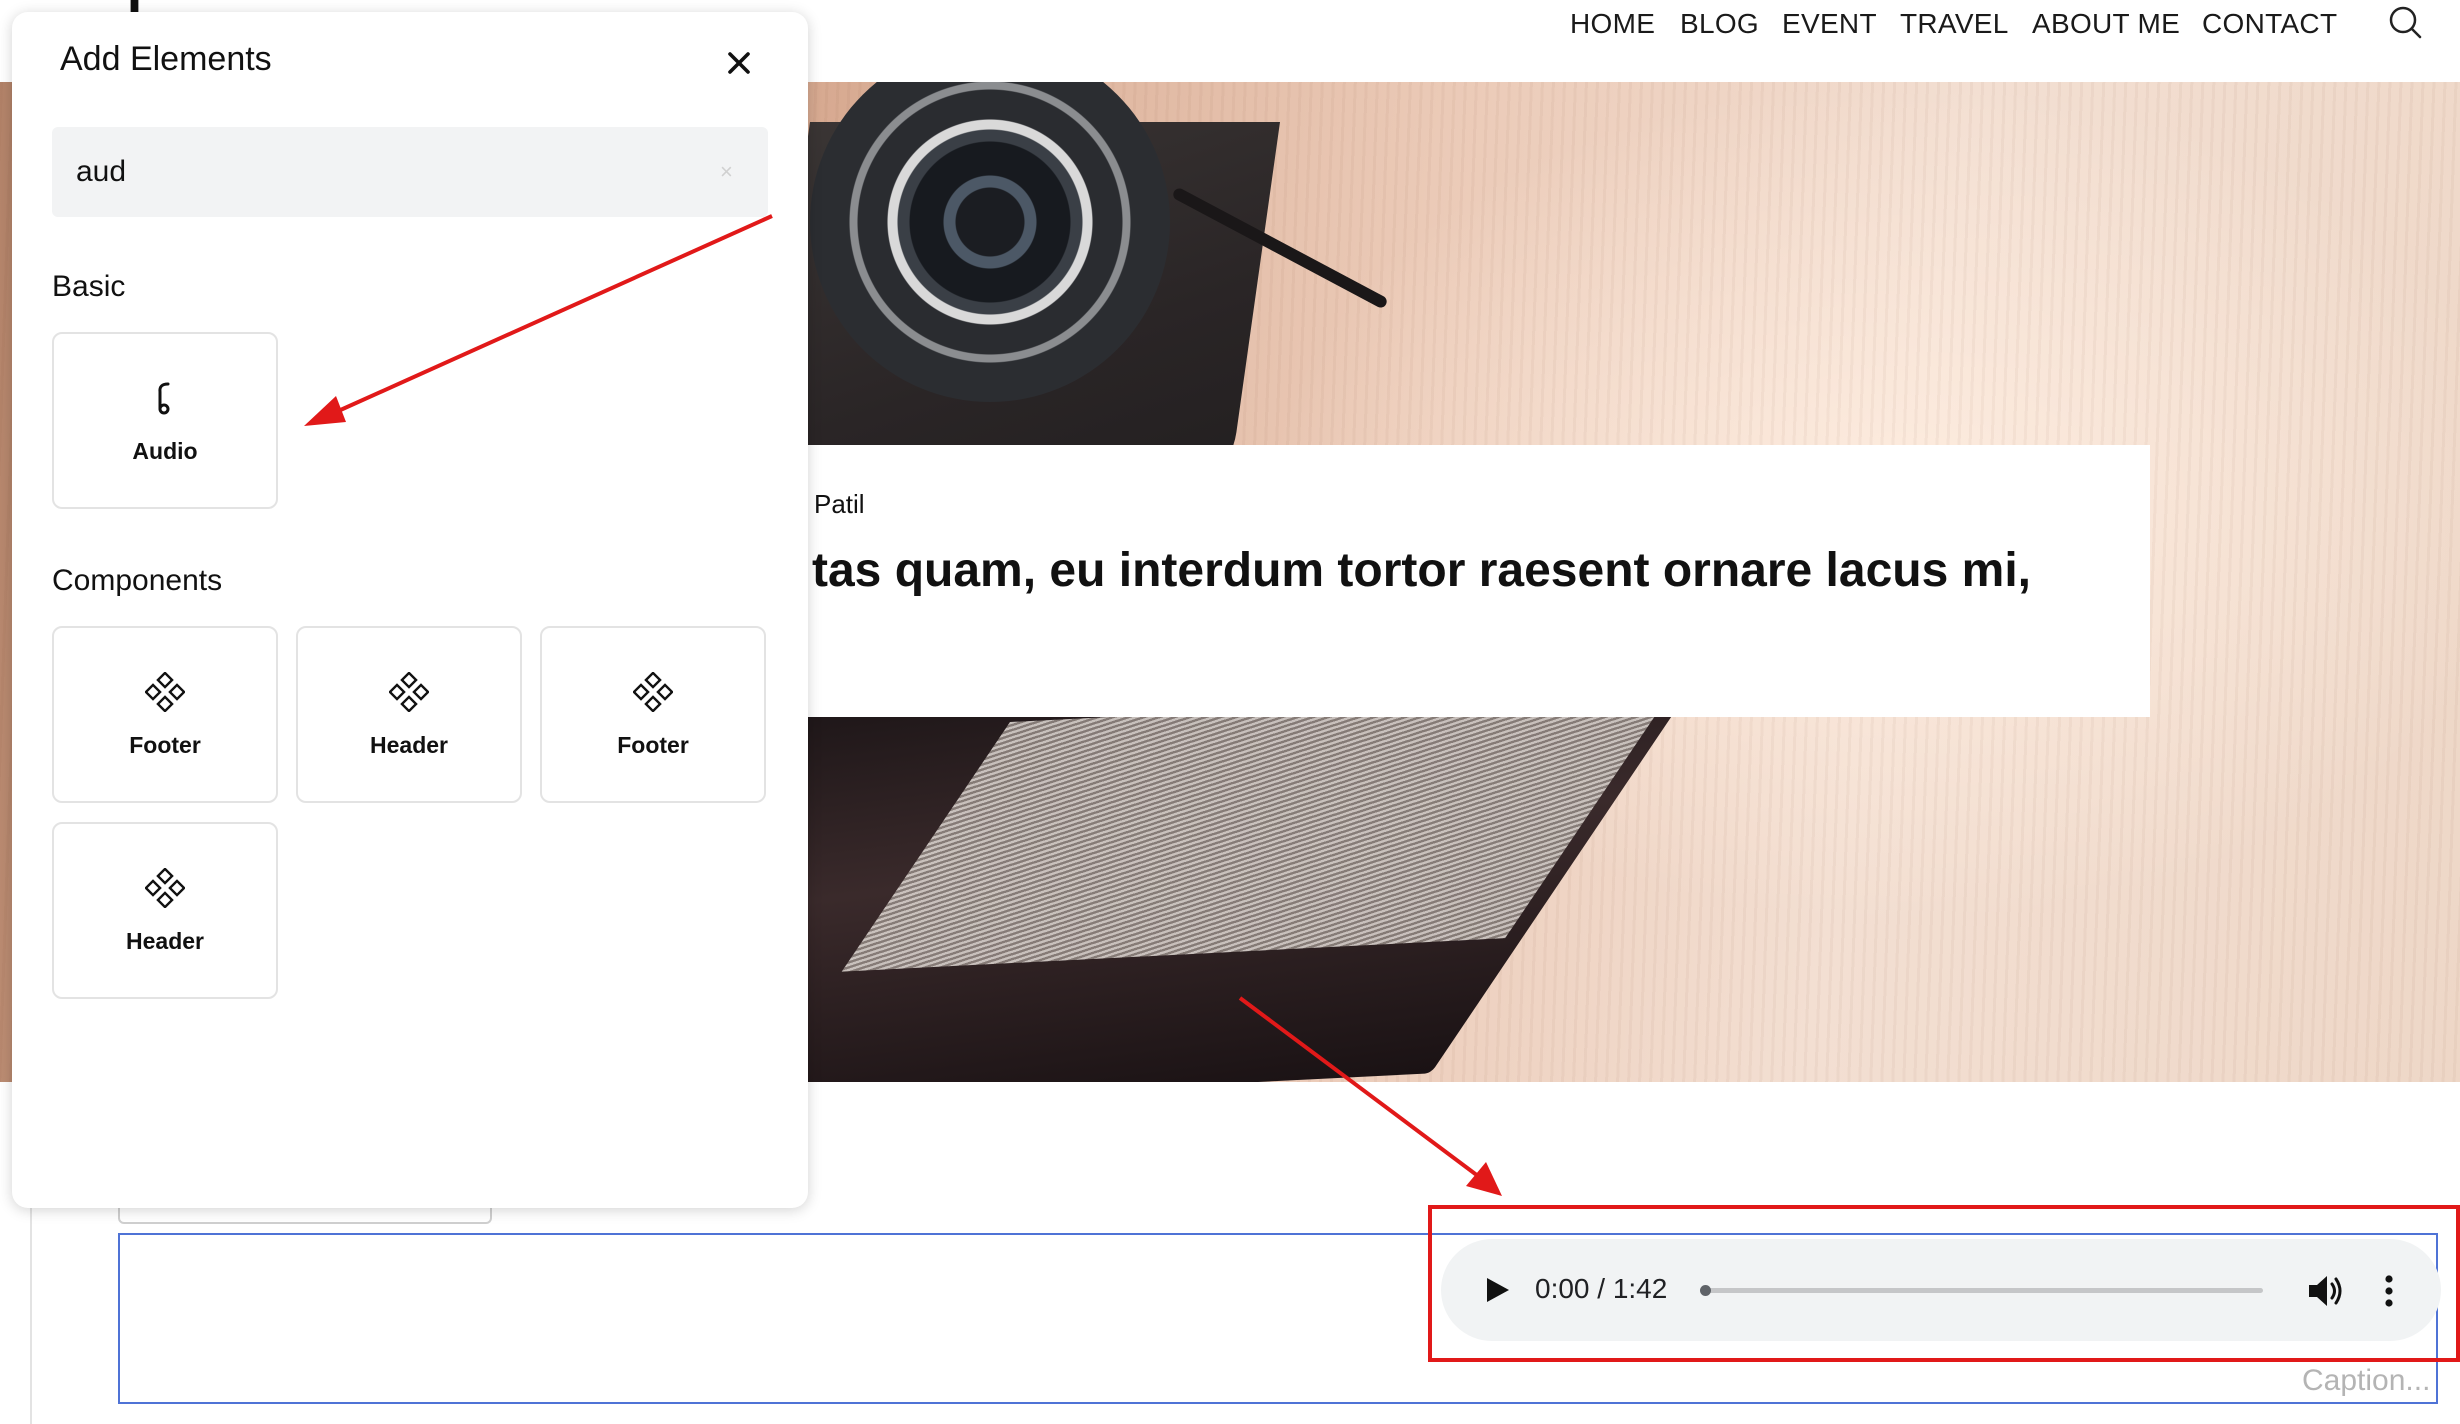  I want to click on nav-label: BLOG, so click(1719, 24).